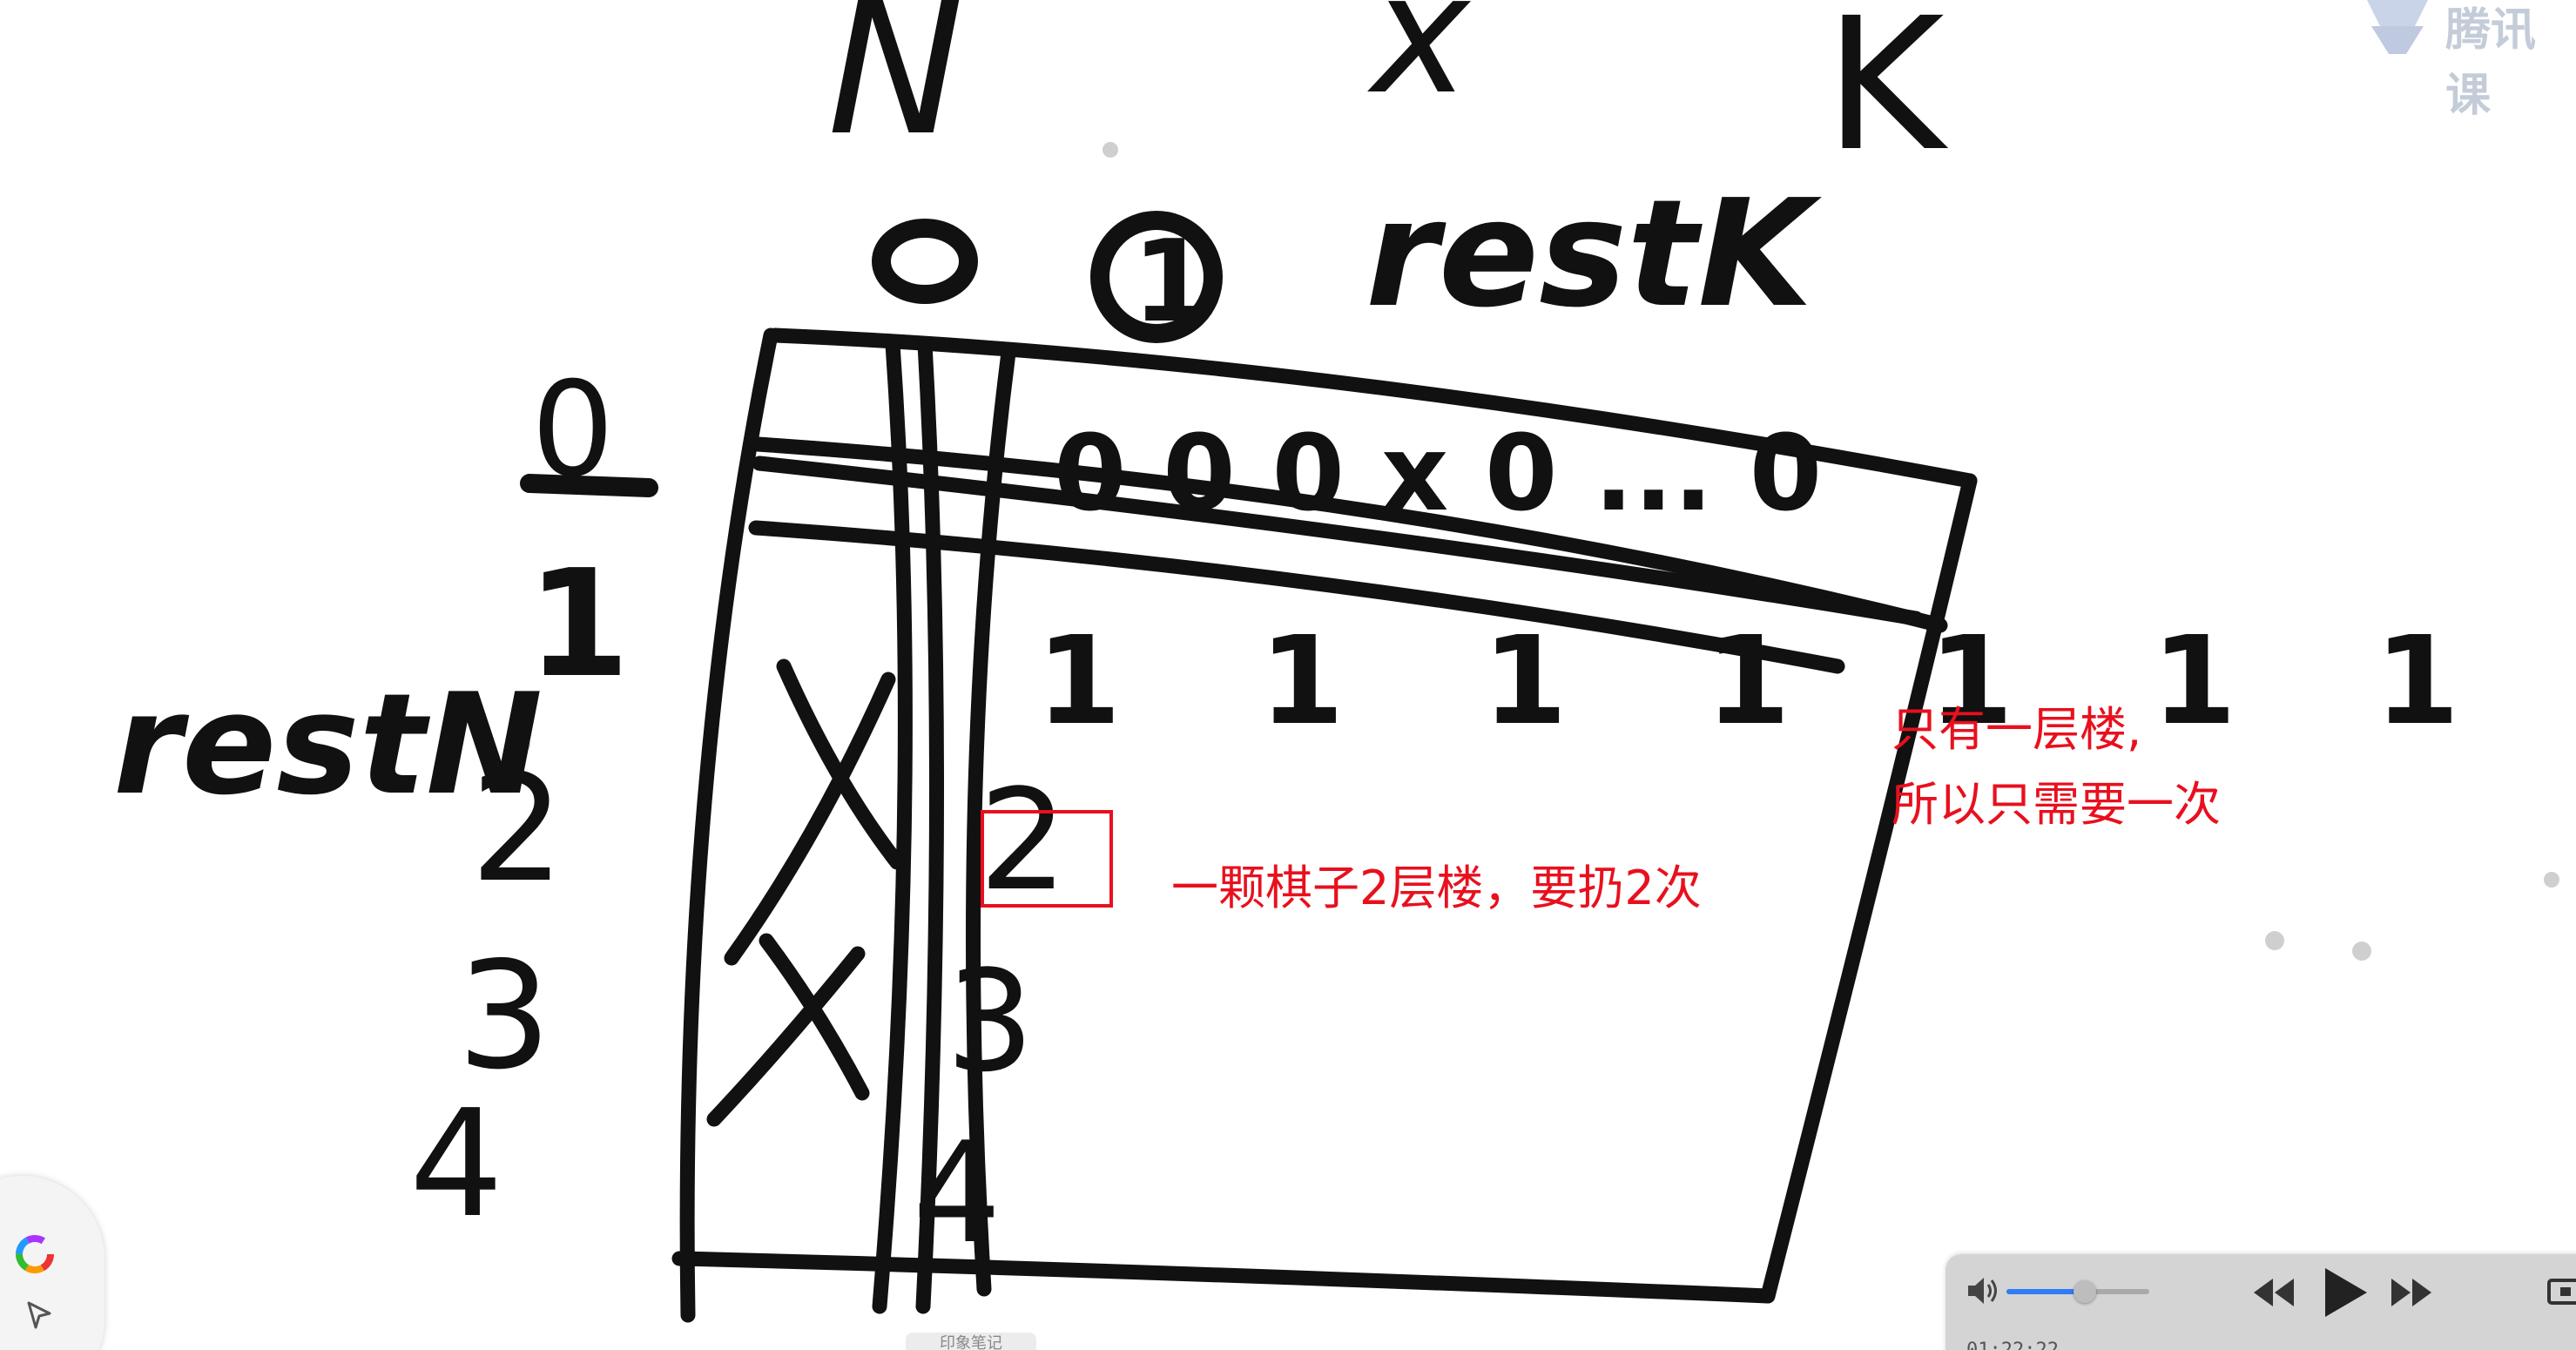  I want to click on rest-k-label: restK, so click(1595, 254).